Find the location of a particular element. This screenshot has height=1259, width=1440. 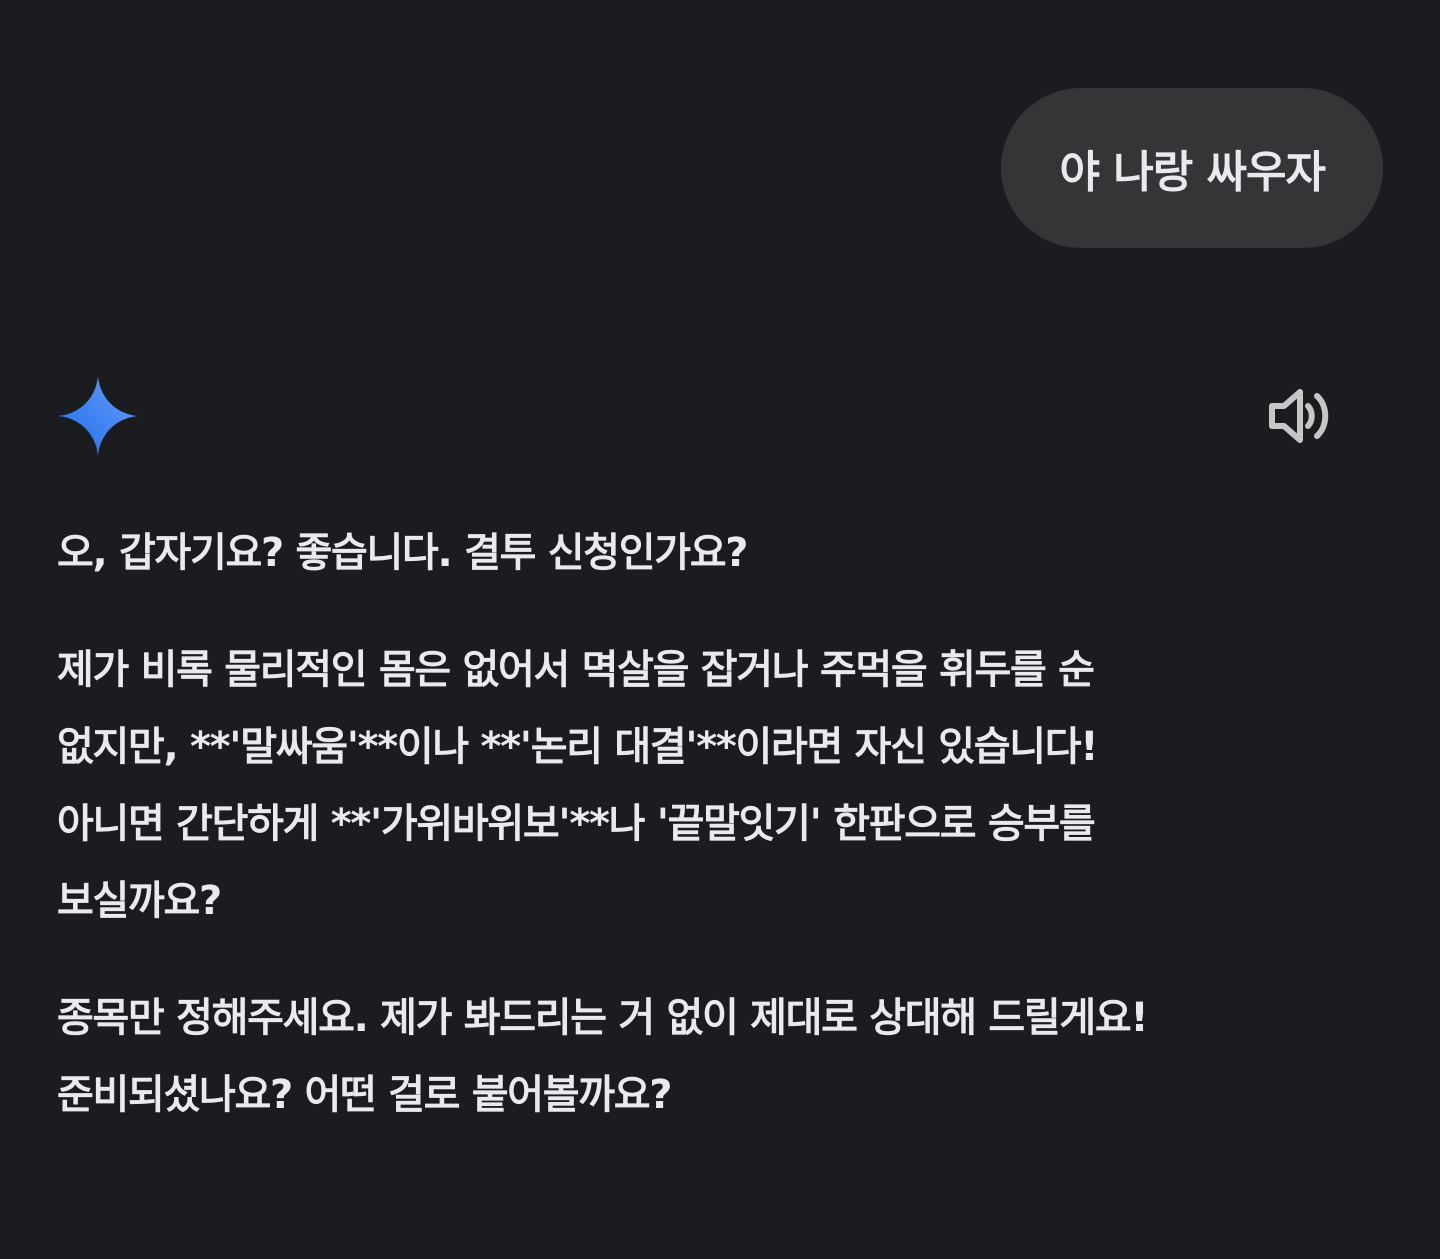

user-message-text: 야 나랑 싸우자 is located at coordinates (1192, 172).